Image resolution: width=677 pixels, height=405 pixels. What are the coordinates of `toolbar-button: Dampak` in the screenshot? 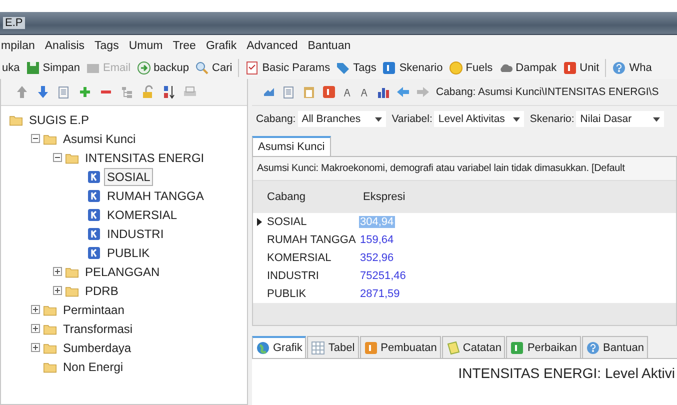 It's located at (527, 67).